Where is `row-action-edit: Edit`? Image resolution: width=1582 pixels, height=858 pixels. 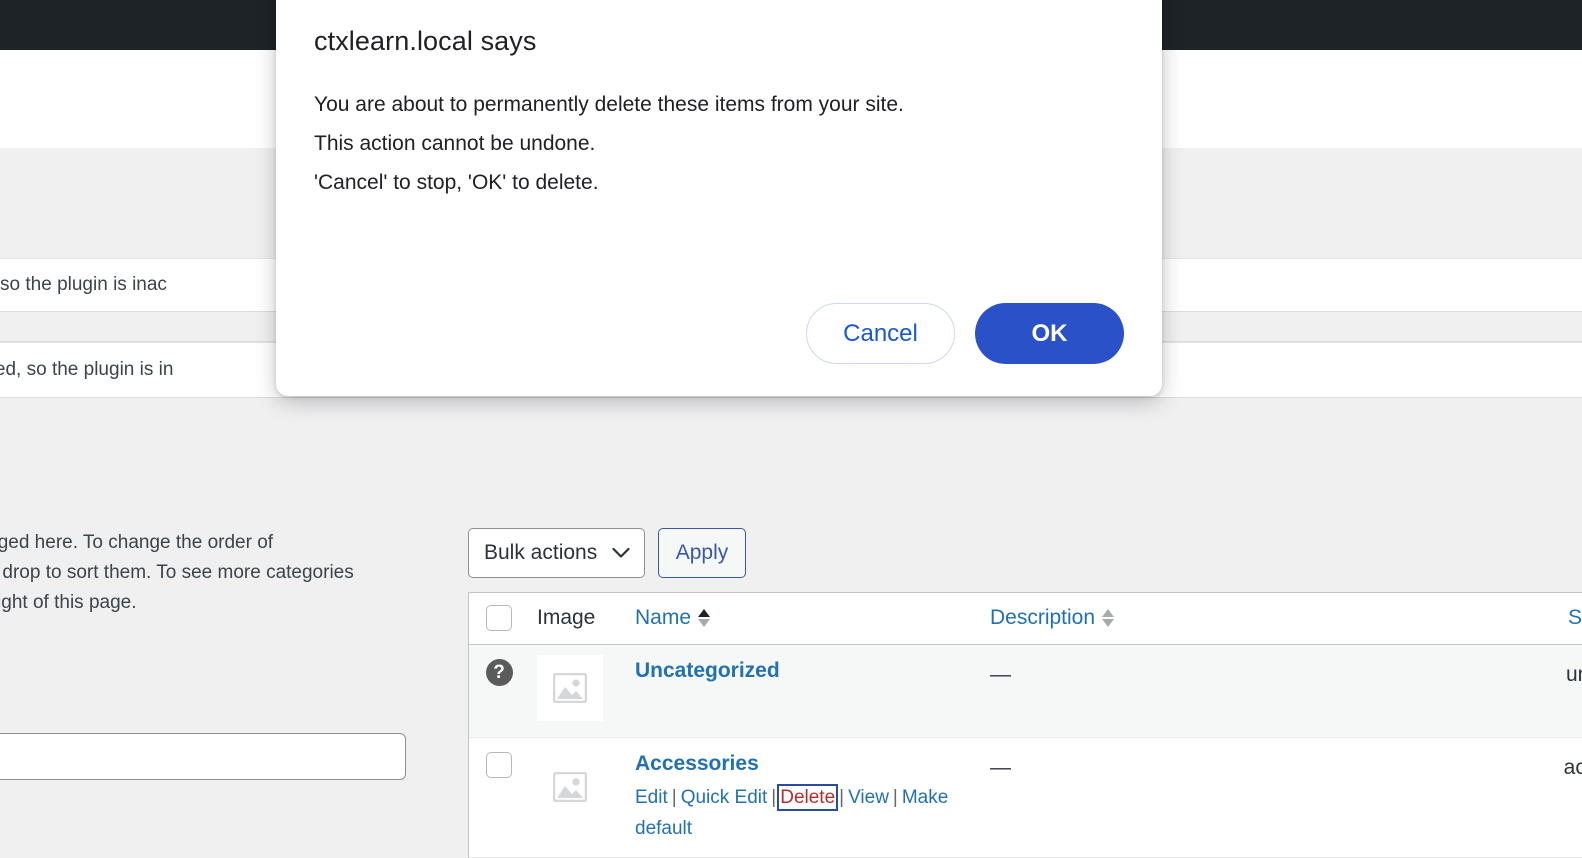 row-action-edit: Edit is located at coordinates (651, 797).